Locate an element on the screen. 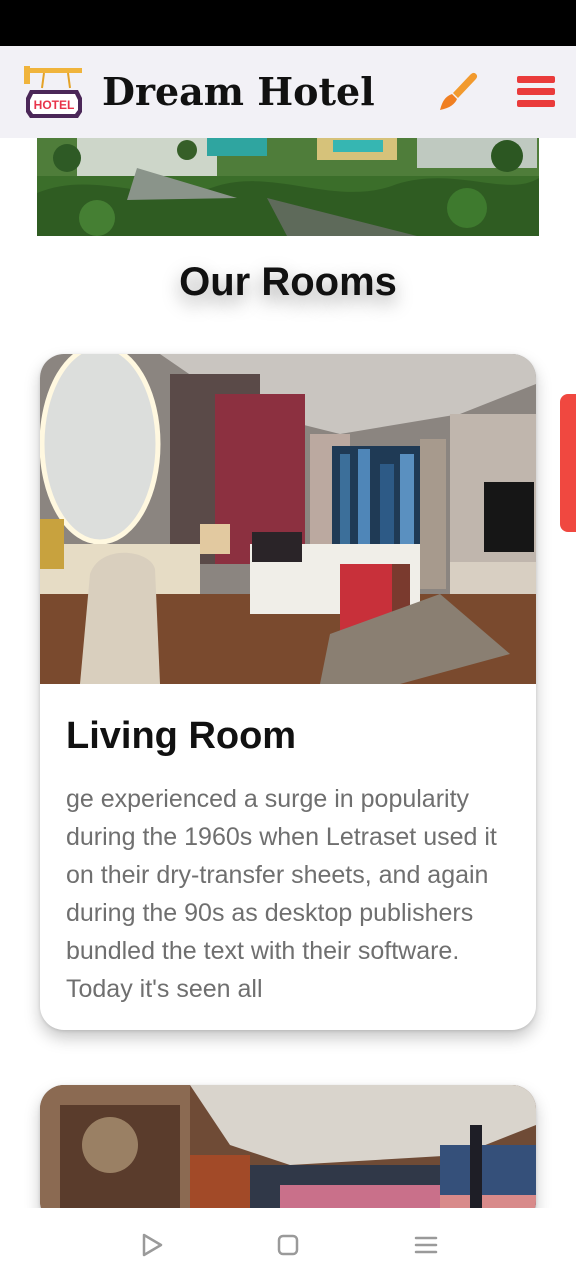 The width and height of the screenshot is (576, 1280). system-navigation-bar is located at coordinates (288, 1244).